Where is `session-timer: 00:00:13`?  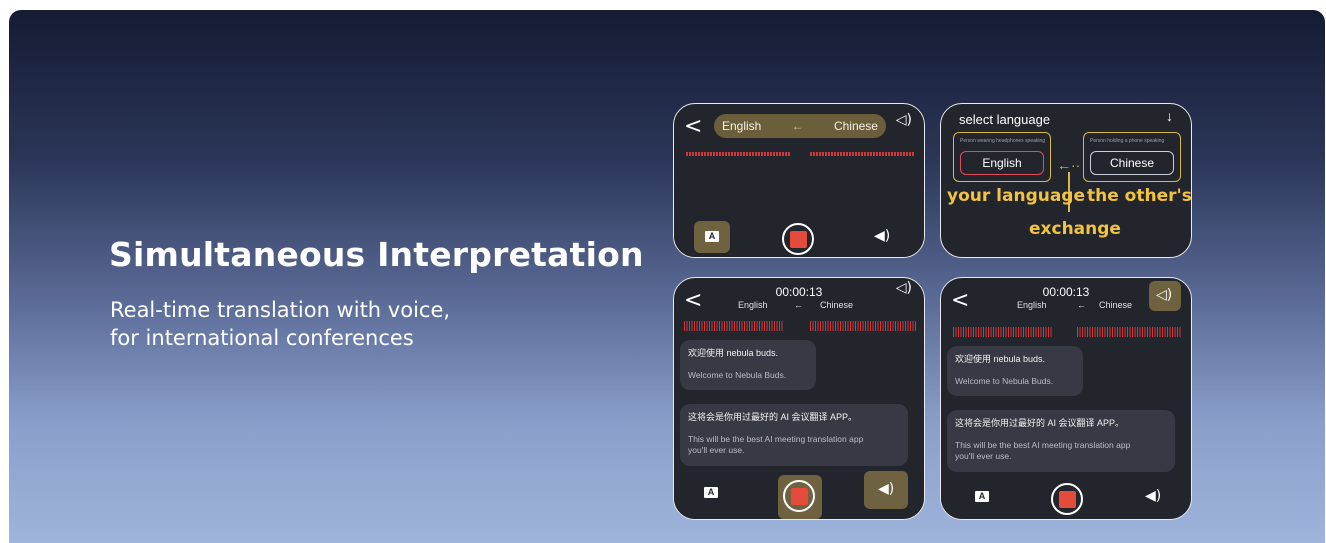 session-timer: 00:00:13 is located at coordinates (799, 292).